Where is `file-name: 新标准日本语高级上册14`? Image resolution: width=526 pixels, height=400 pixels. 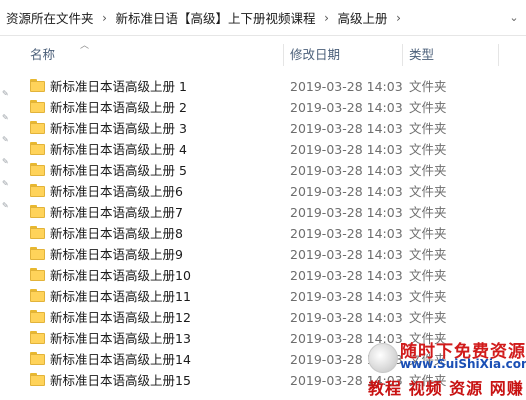
file-name: 新标准日本语高级上册14 is located at coordinates (120, 359).